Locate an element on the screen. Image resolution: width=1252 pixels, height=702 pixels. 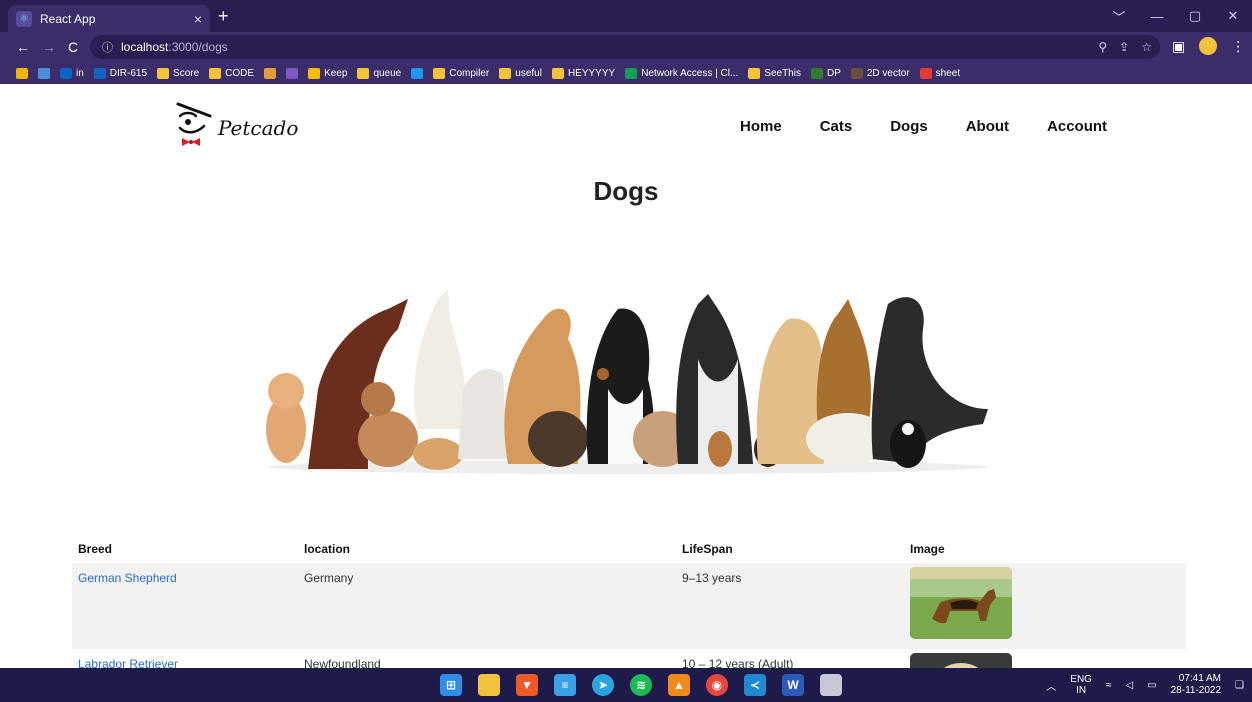
tab-close-icon: × is located at coordinates (198, 19).